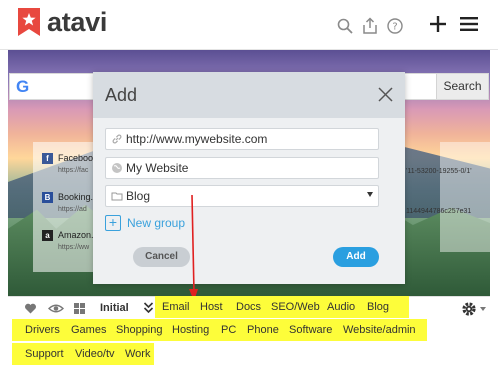 This screenshot has height=375, width=498. I want to click on bookmark-tile: a Amazon.c https://ww, so click(70, 240).